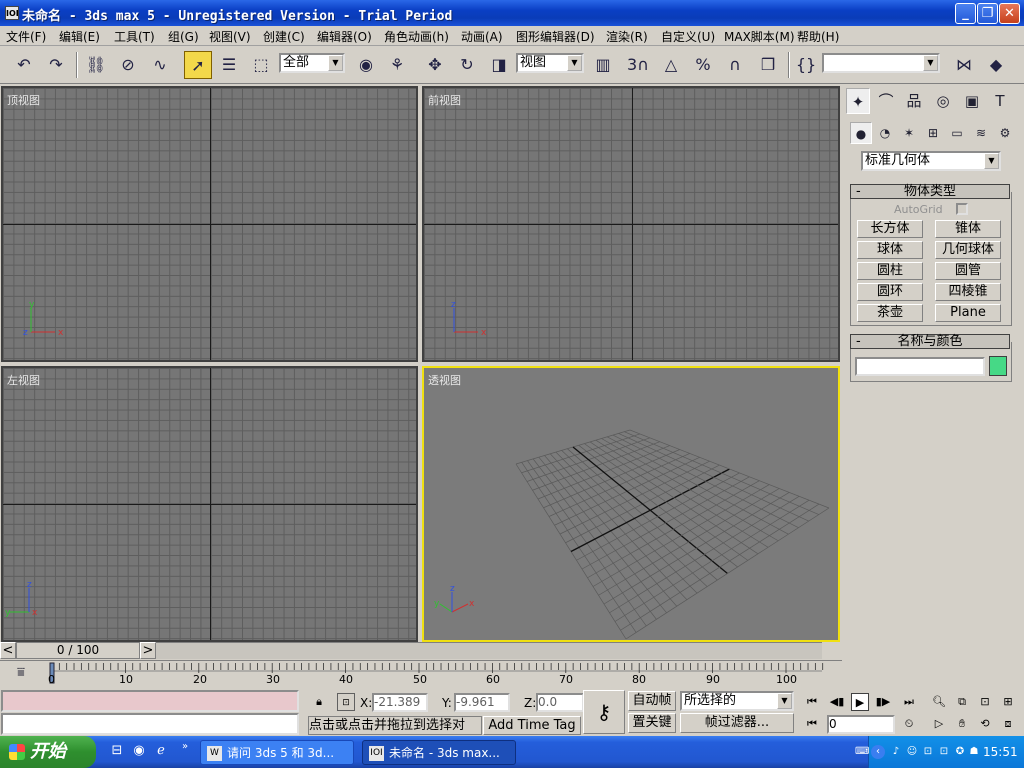 The width and height of the screenshot is (1024, 768). Describe the element at coordinates (981, 133) in the screenshot. I see `space-warps-icon: ≋` at that location.